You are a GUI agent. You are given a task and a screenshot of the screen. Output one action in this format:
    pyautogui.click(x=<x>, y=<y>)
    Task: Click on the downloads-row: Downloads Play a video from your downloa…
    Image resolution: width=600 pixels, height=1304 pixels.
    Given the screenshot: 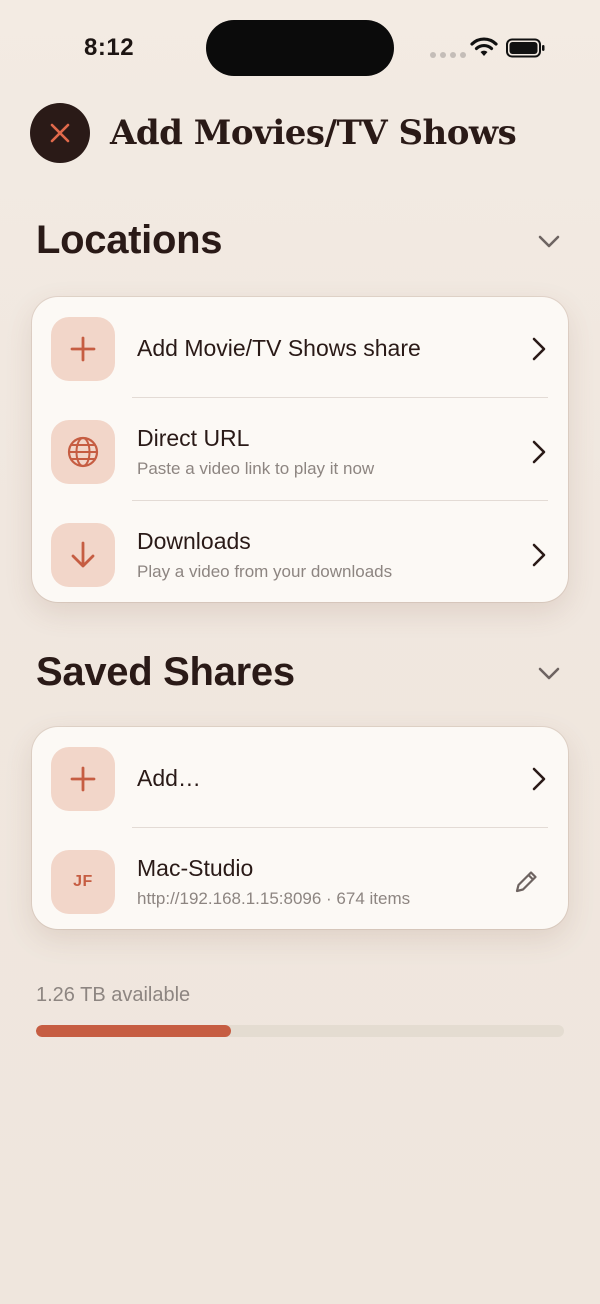 What is the action you would take?
    pyautogui.click(x=300, y=552)
    